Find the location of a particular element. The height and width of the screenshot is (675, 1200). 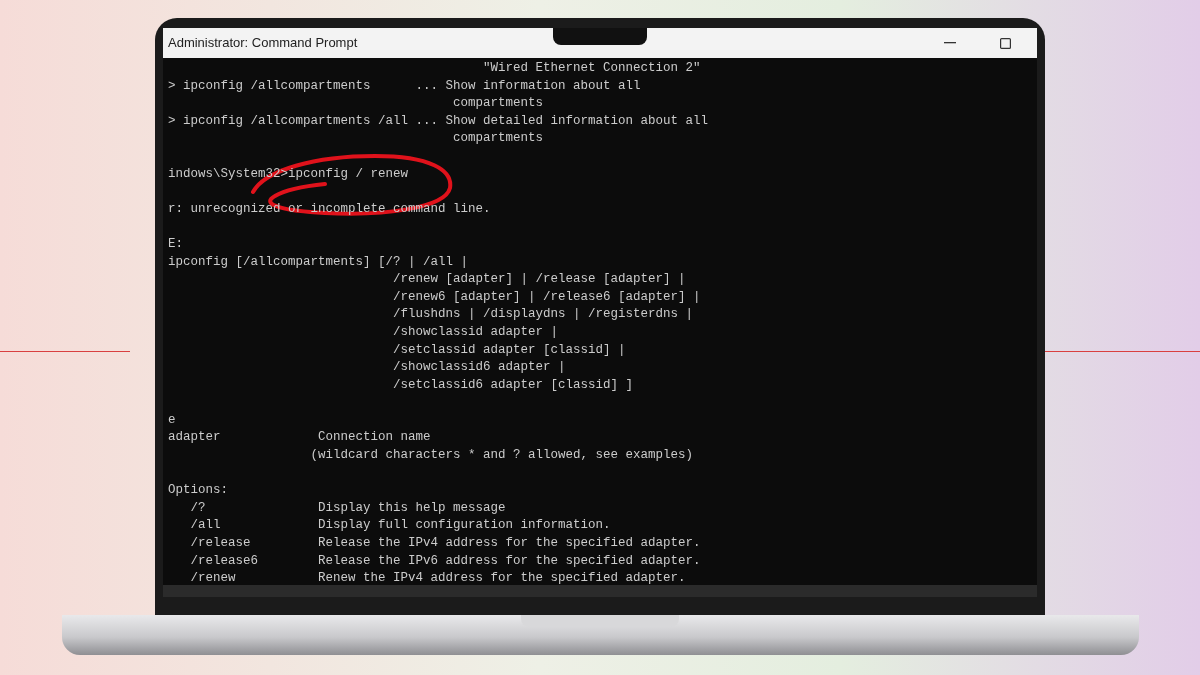

terminal-line: /release6 Release the IPv6 address for the specified adapter. is located at coordinates (445, 561).